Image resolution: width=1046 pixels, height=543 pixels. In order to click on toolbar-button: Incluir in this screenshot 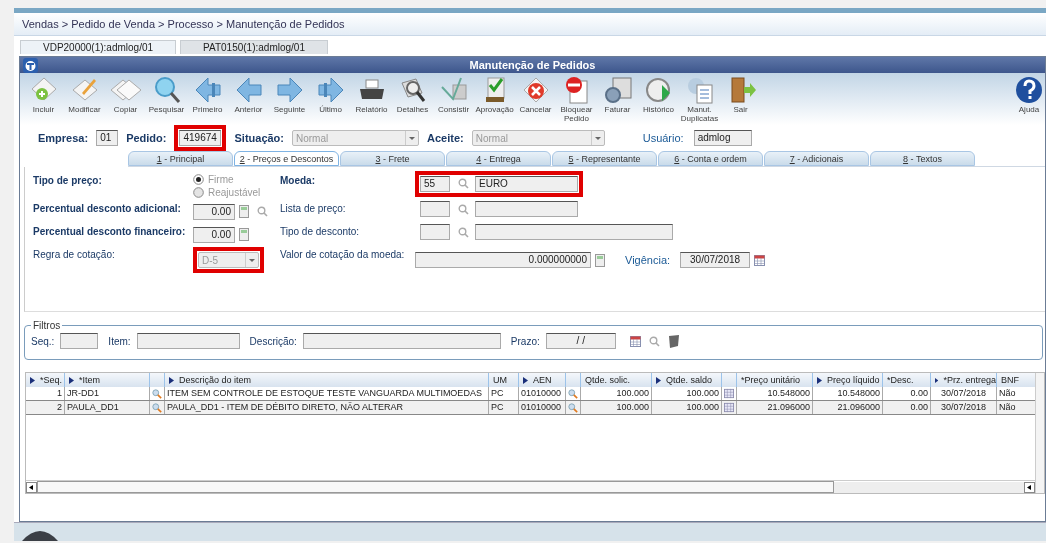, I will do `click(43, 94)`.